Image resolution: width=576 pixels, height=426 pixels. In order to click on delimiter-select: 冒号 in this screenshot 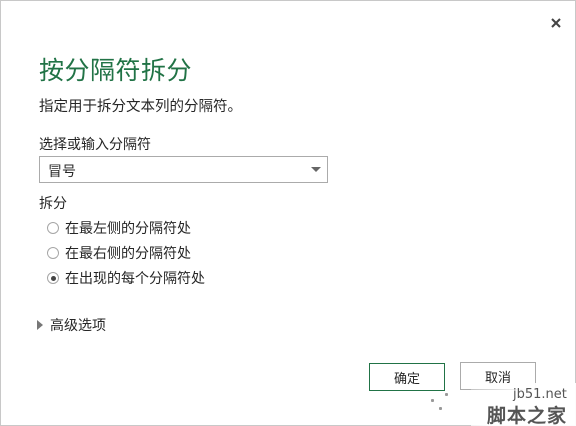, I will do `click(183, 169)`.